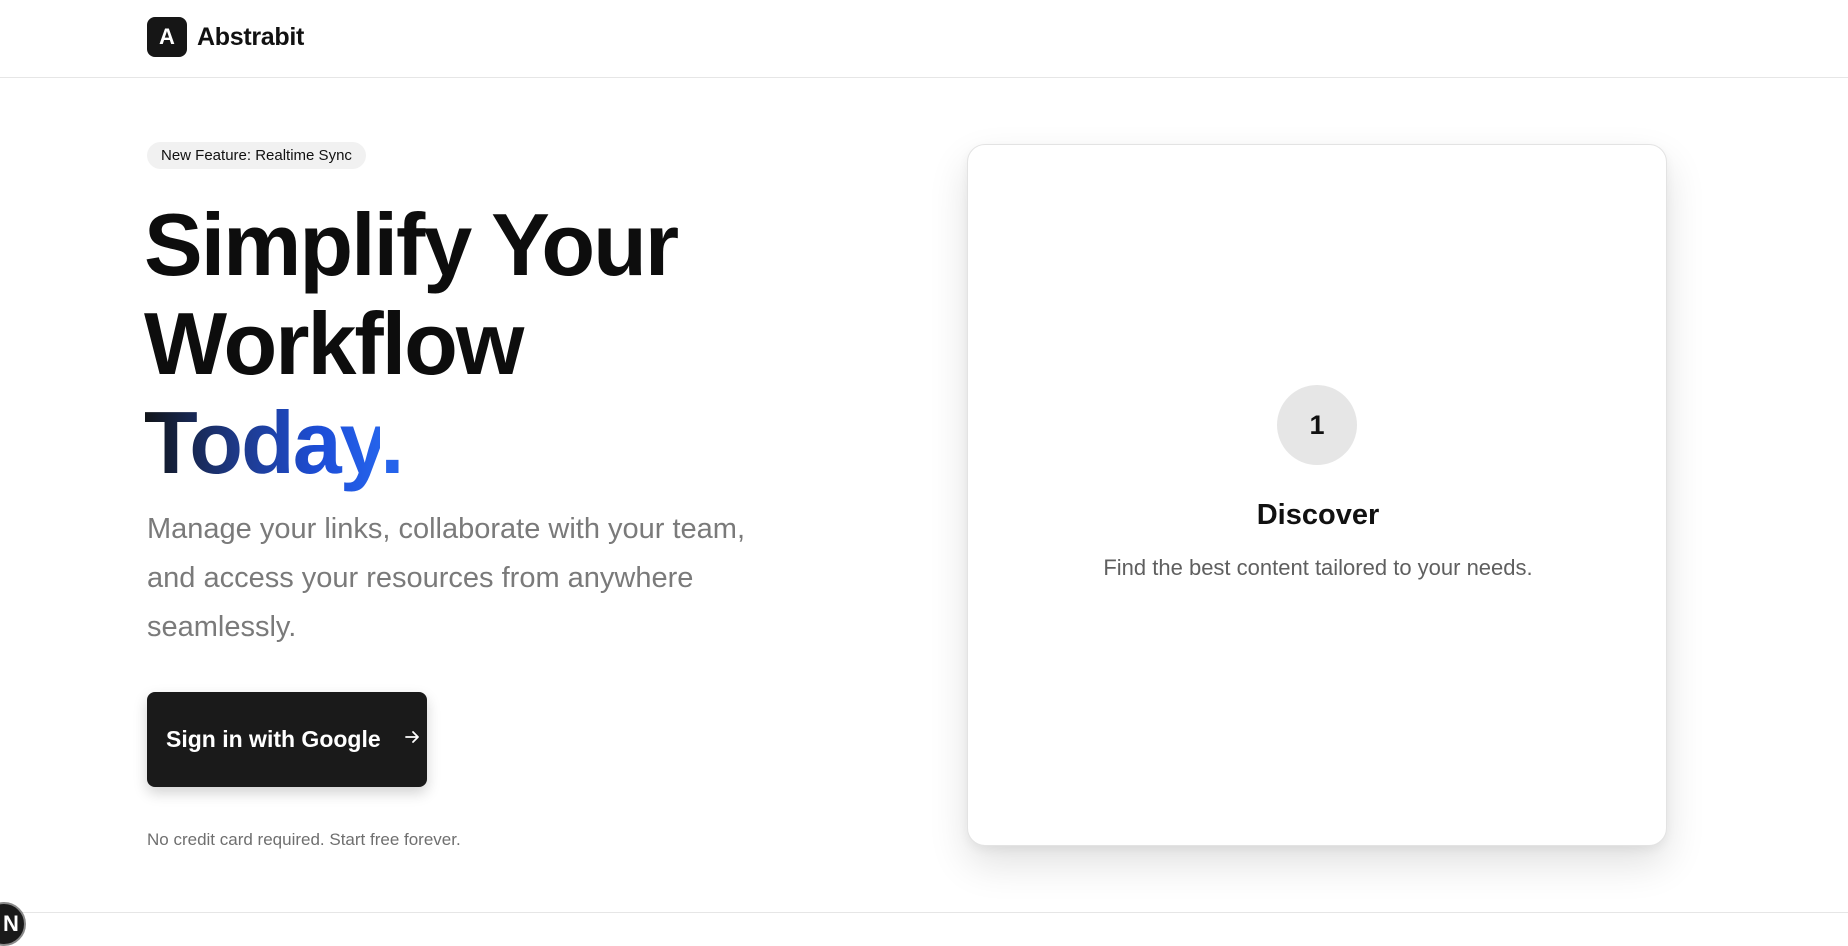 Image resolution: width=1848 pixels, height=946 pixels. Describe the element at coordinates (167, 37) in the screenshot. I see `logo-icon: A` at that location.